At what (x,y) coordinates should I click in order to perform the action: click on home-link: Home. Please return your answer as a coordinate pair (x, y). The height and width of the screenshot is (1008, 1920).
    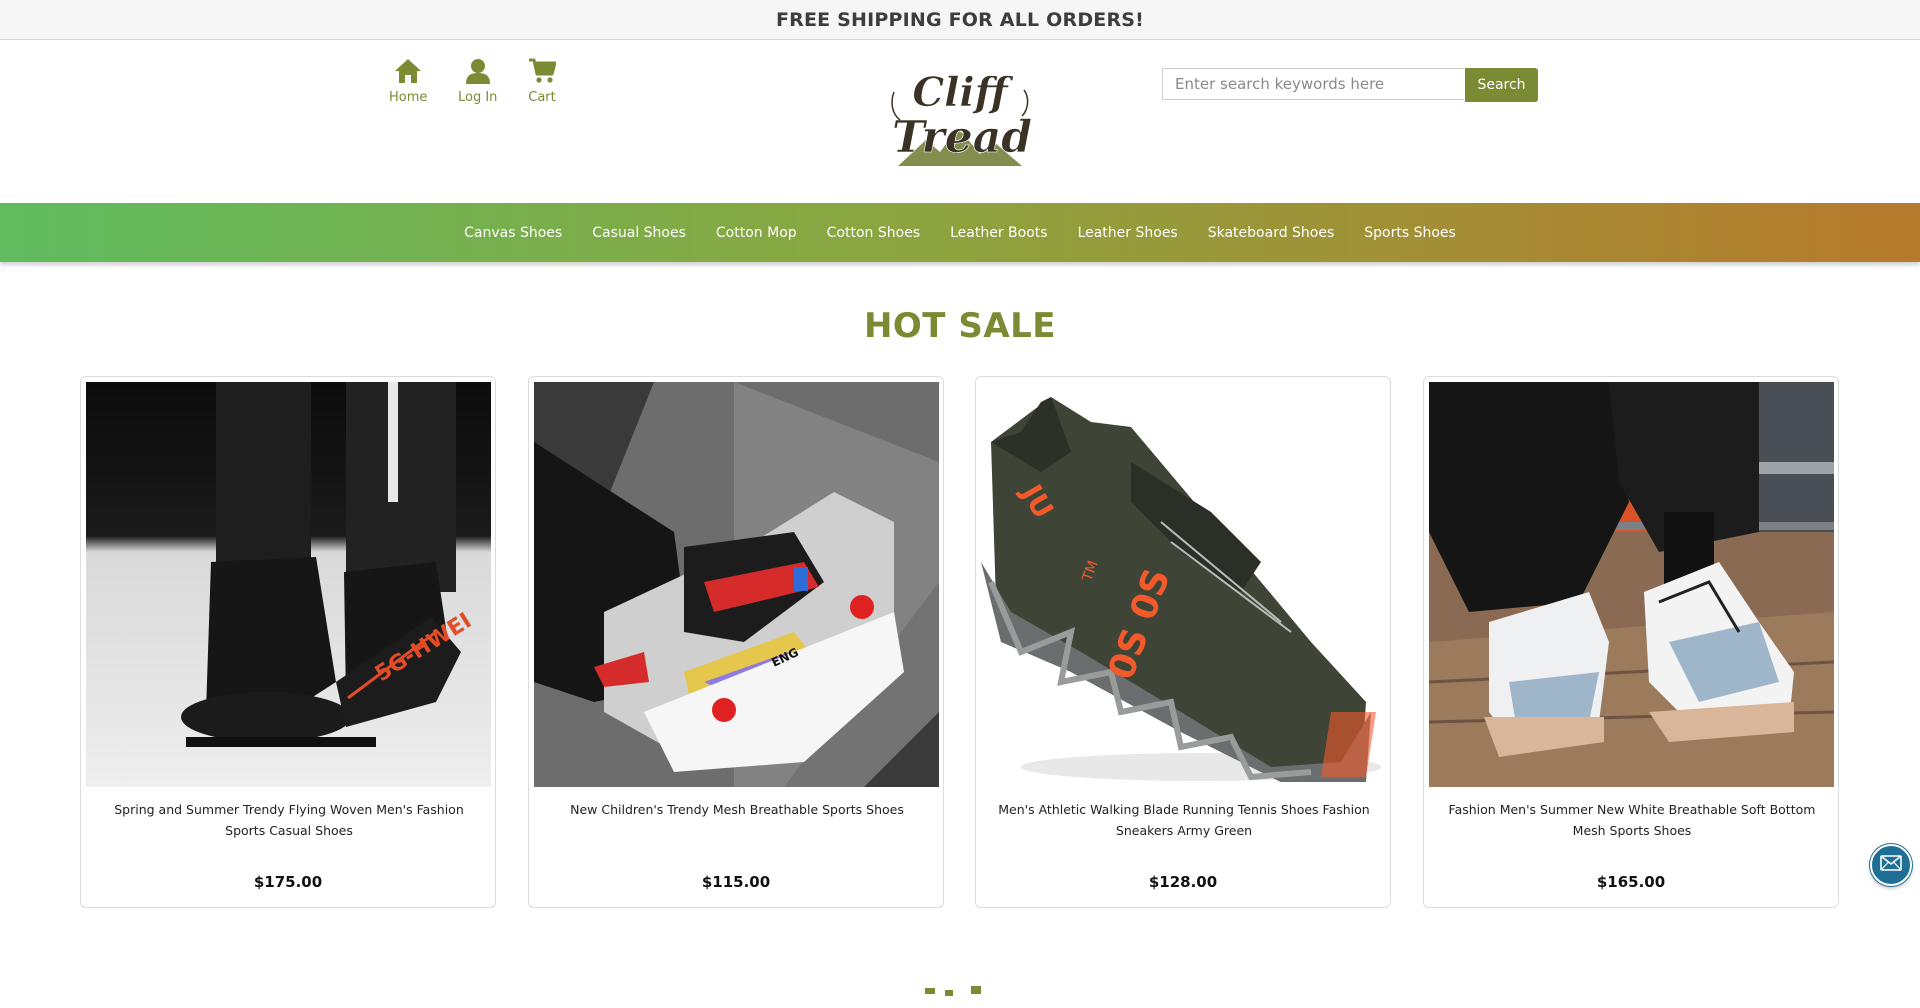
    Looking at the image, I should click on (408, 81).